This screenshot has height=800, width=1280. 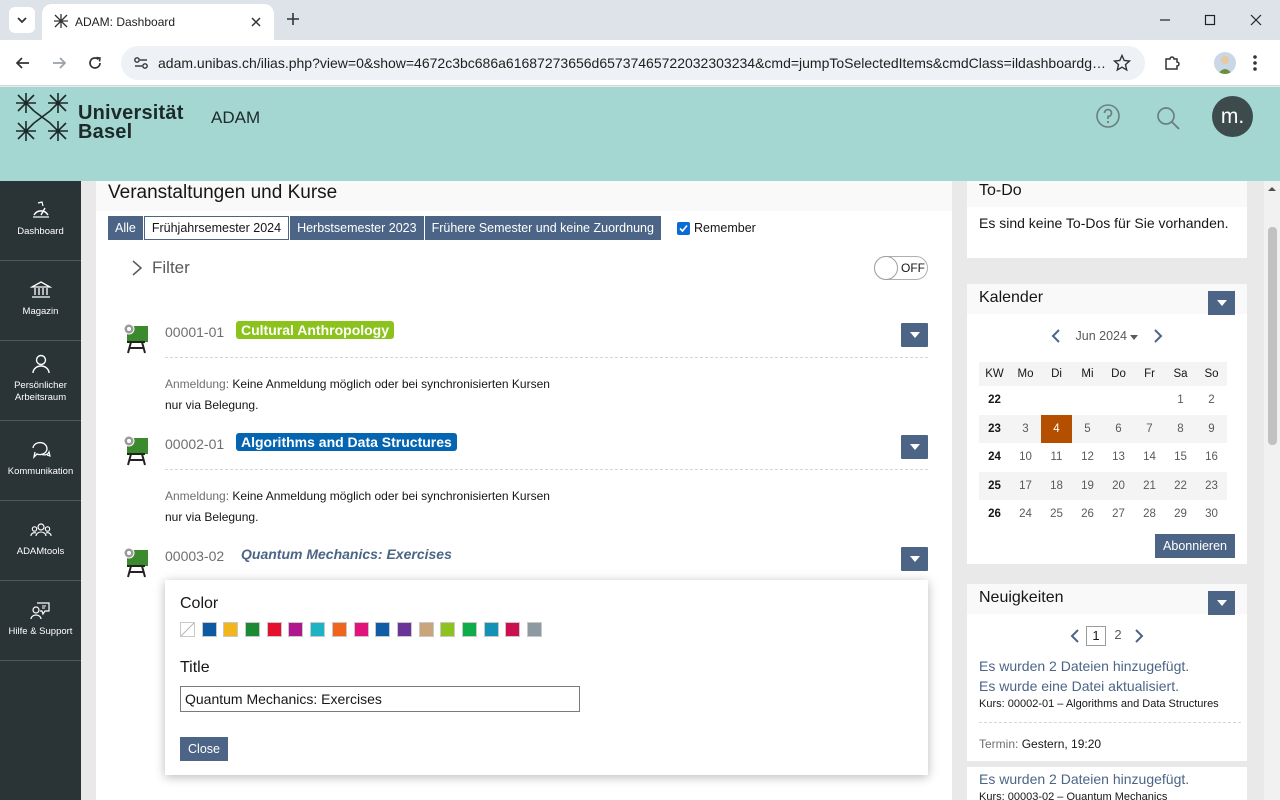 What do you see at coordinates (1056, 514) in the screenshot?
I see `calendar-day: 25` at bounding box center [1056, 514].